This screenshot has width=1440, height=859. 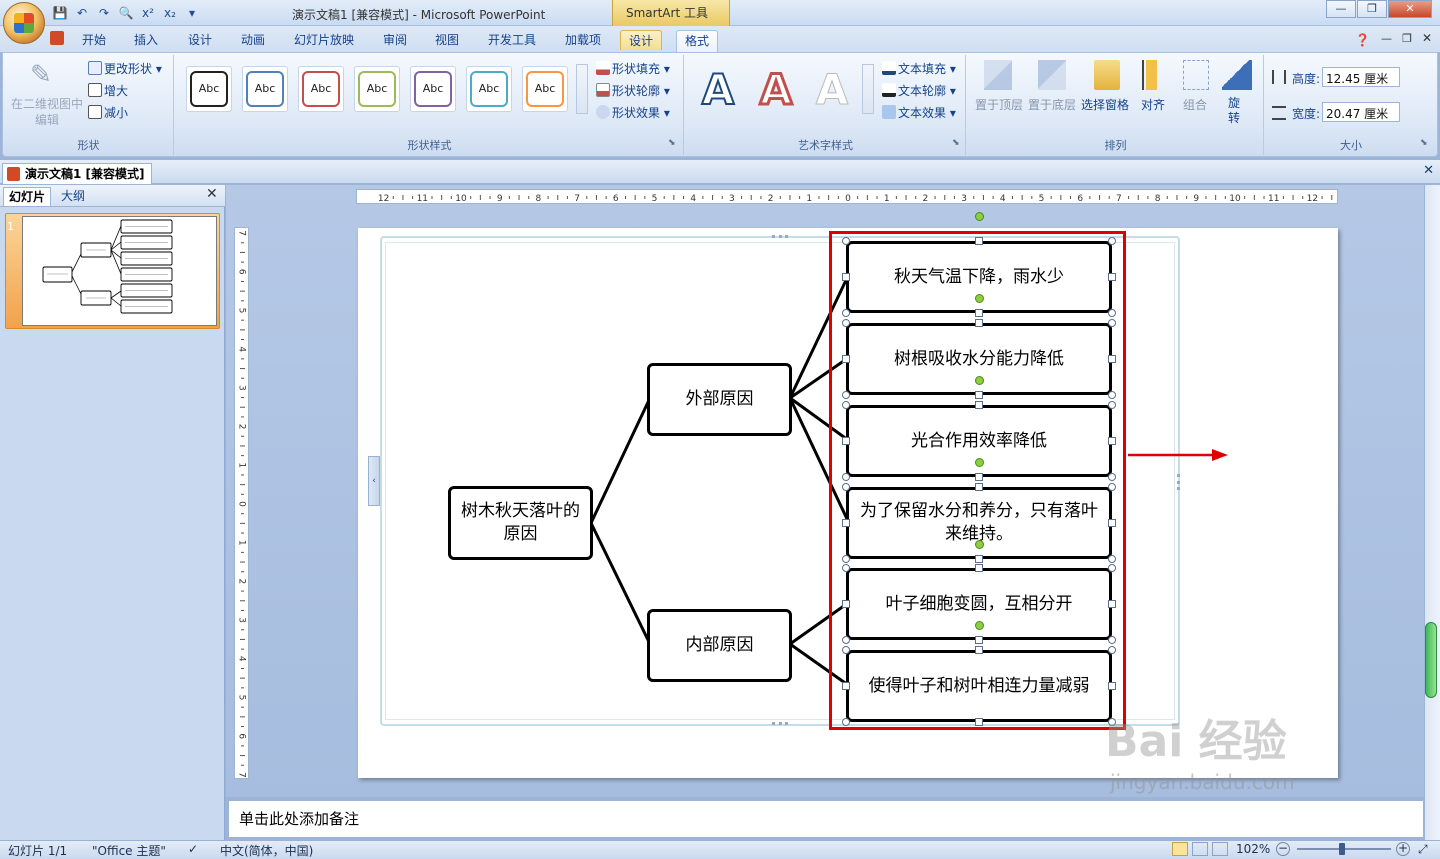 I want to click on rotate-button: 旋转, so click(x=1235, y=111).